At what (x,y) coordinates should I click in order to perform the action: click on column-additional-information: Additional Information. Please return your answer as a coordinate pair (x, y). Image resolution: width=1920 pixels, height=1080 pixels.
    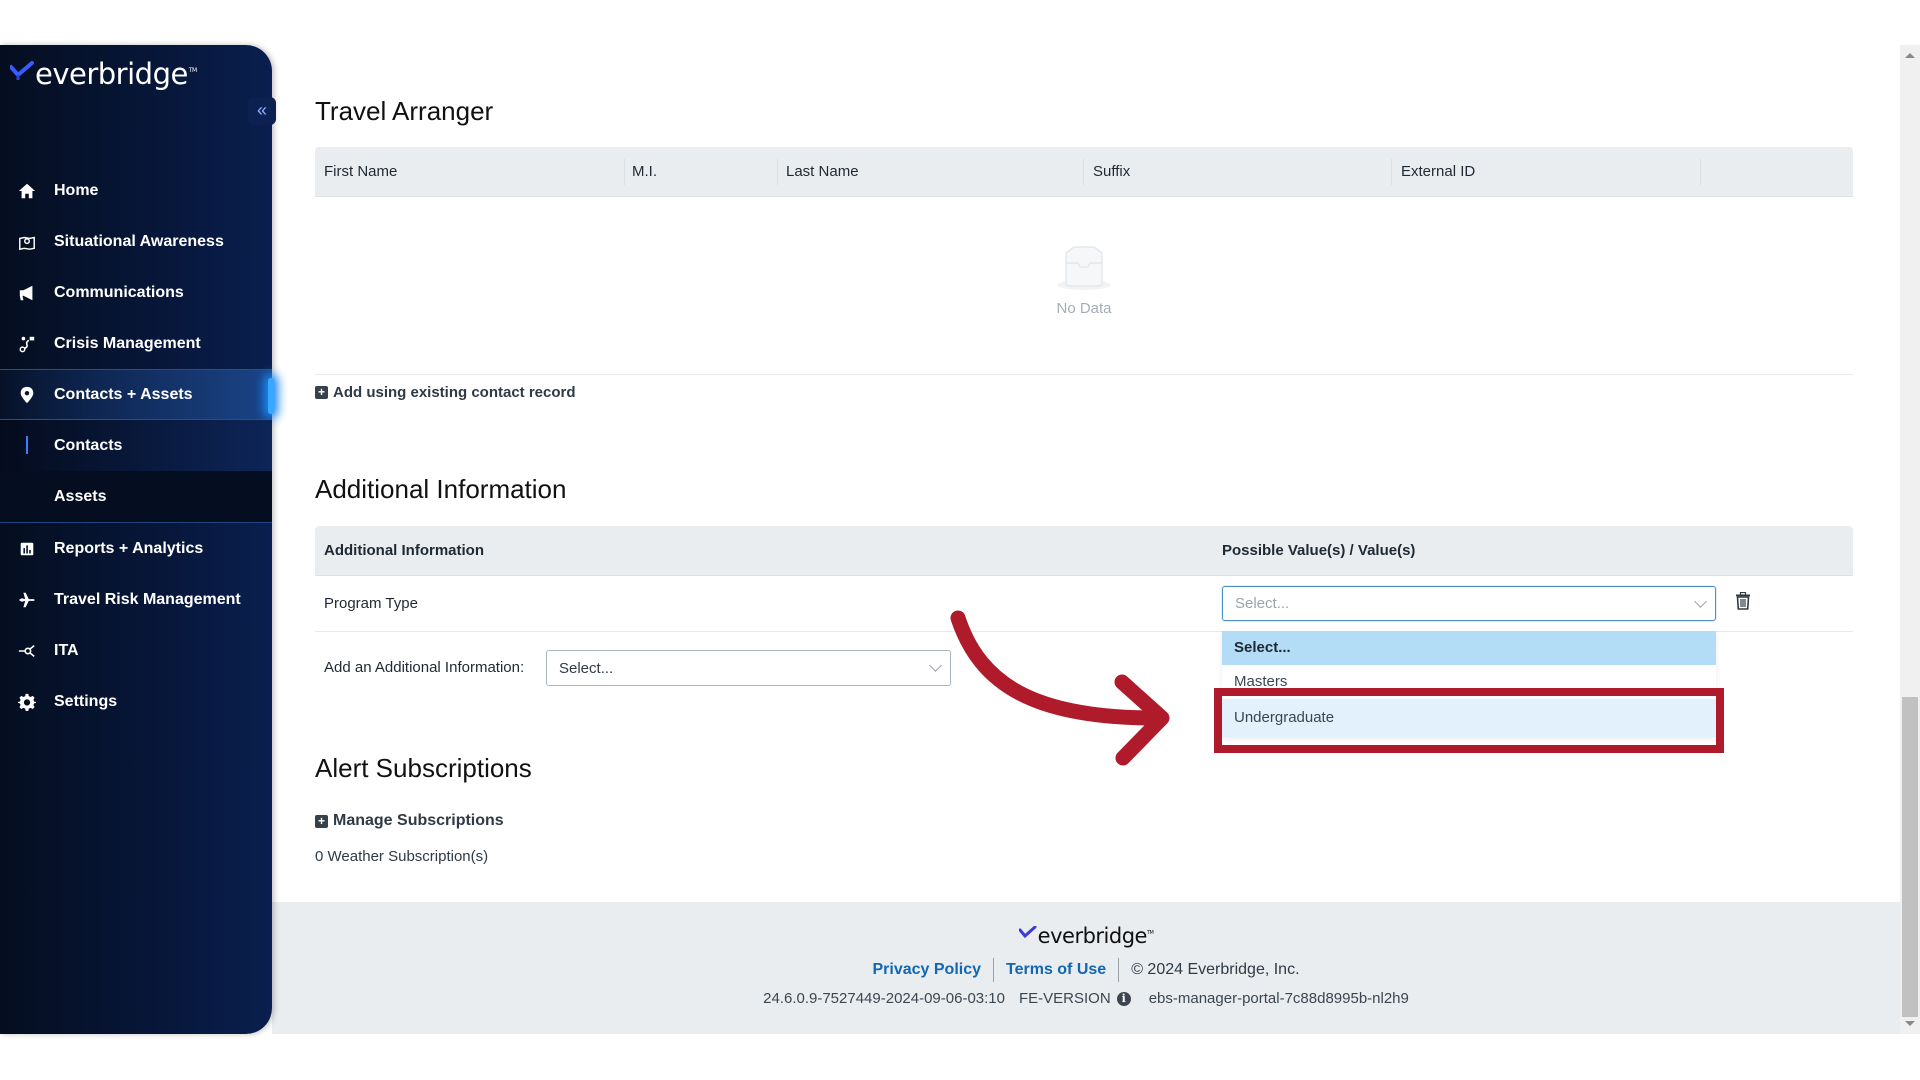
    Looking at the image, I should click on (404, 550).